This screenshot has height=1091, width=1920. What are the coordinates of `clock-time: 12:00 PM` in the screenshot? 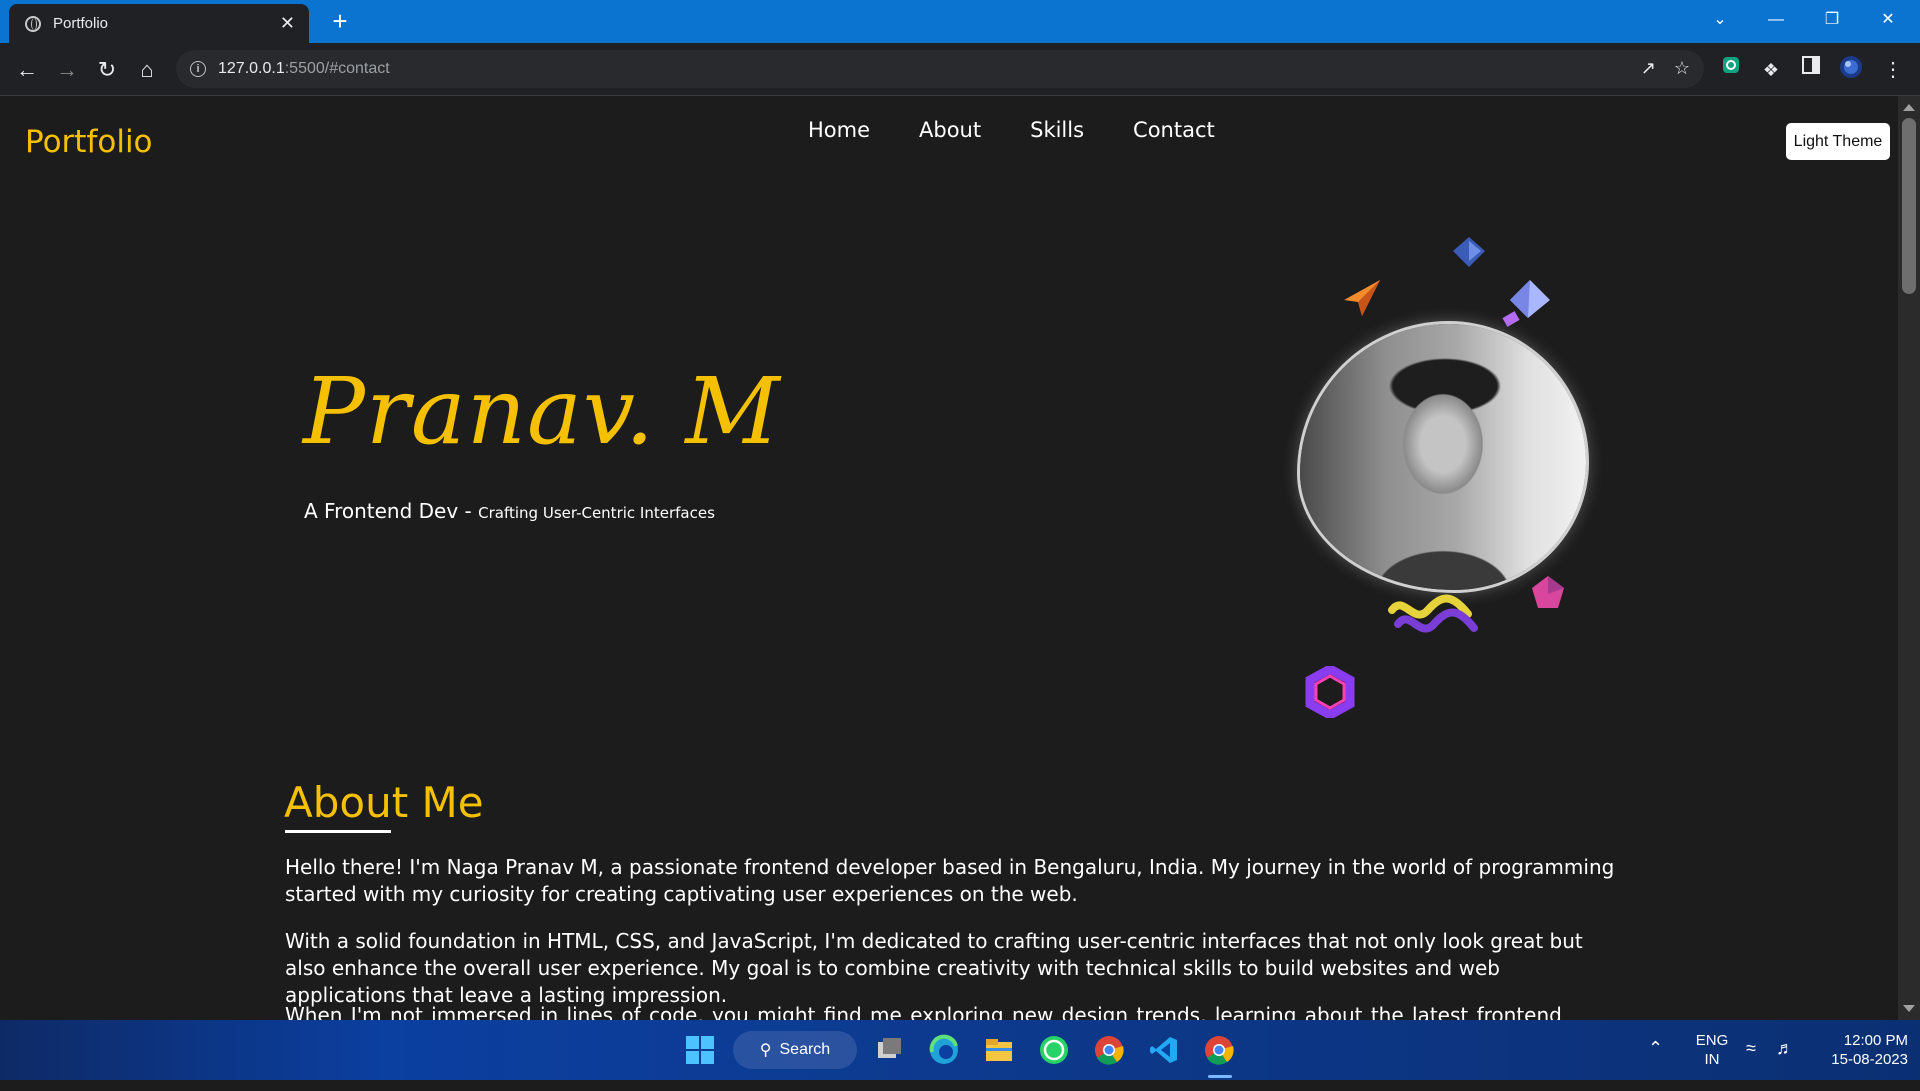 It's located at (1875, 1040).